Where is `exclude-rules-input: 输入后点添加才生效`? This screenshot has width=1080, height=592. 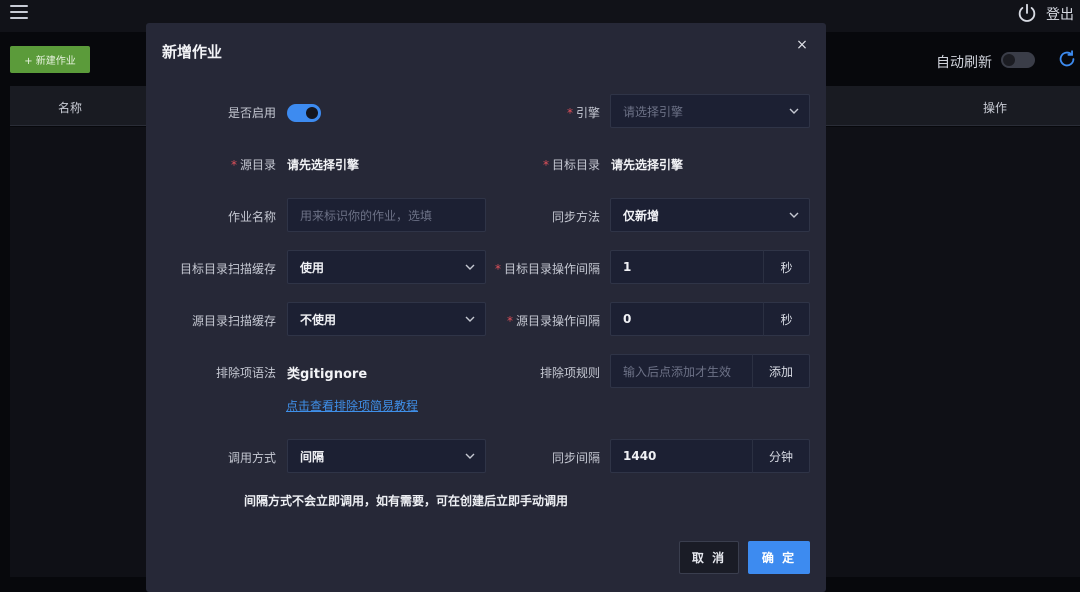
exclude-rules-input: 输入后点添加才生效 is located at coordinates (681, 371).